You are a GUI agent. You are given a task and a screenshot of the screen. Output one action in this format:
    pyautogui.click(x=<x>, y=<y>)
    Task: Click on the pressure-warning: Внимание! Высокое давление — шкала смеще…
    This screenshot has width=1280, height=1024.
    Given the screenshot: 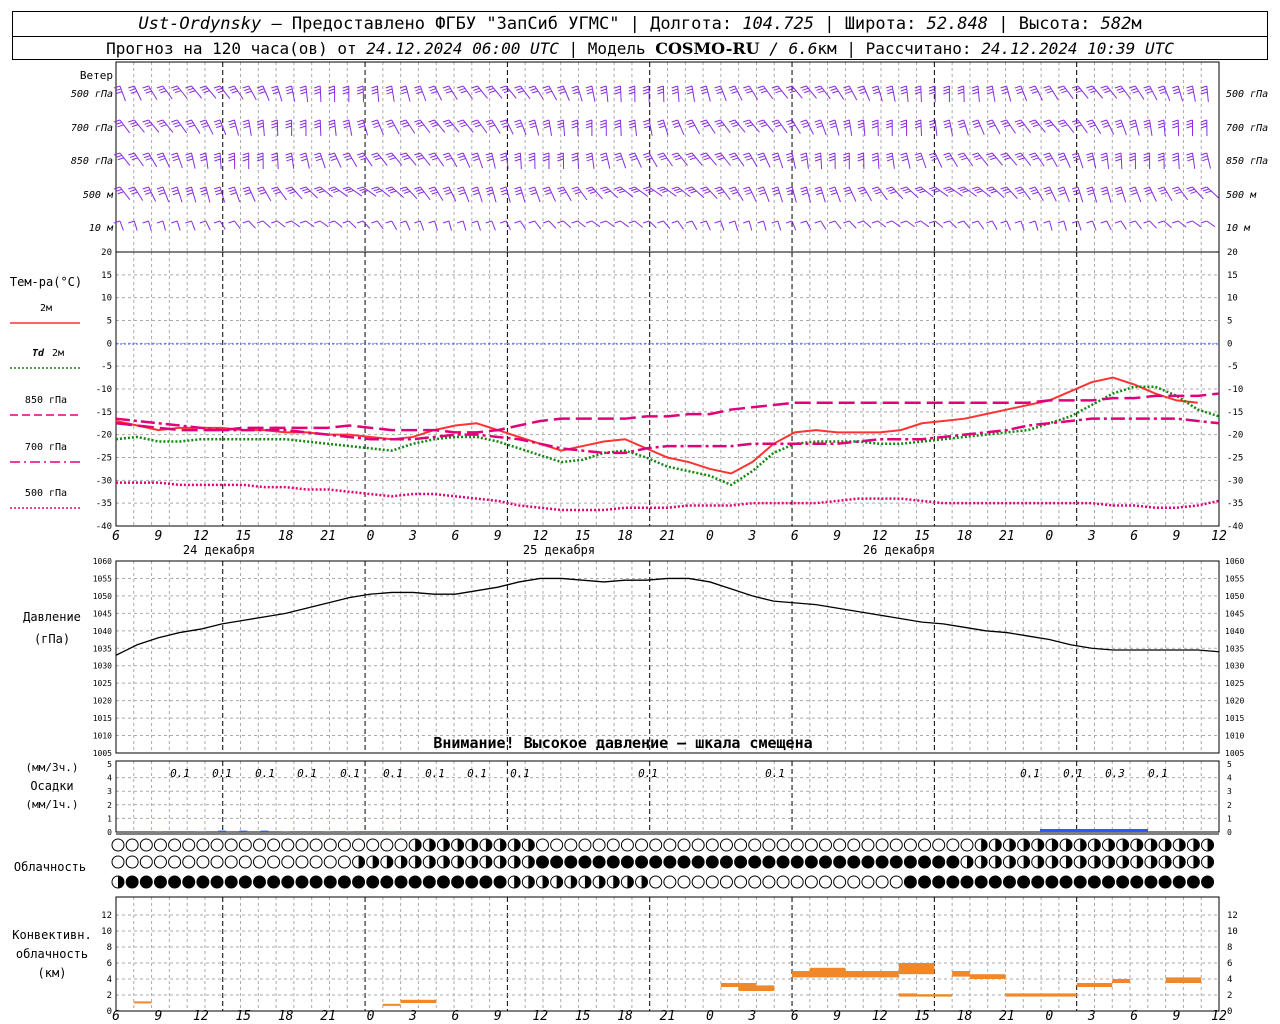 What is the action you would take?
    pyautogui.click(x=622, y=743)
    